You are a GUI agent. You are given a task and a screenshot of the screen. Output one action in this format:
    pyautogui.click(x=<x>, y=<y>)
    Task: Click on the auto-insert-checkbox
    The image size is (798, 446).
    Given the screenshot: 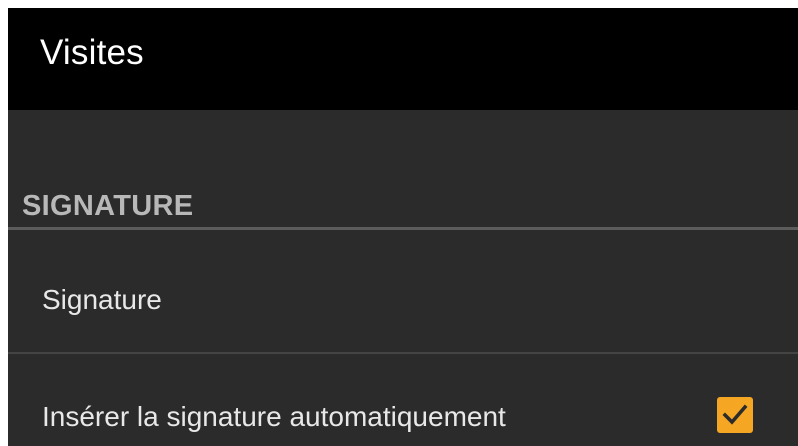 What is the action you would take?
    pyautogui.click(x=735, y=415)
    